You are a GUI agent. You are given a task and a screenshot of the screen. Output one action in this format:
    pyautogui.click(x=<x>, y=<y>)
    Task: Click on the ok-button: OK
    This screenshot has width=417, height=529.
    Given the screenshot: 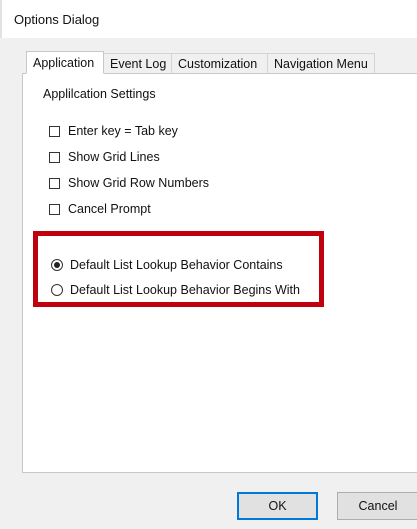 What is the action you would take?
    pyautogui.click(x=277, y=506)
    